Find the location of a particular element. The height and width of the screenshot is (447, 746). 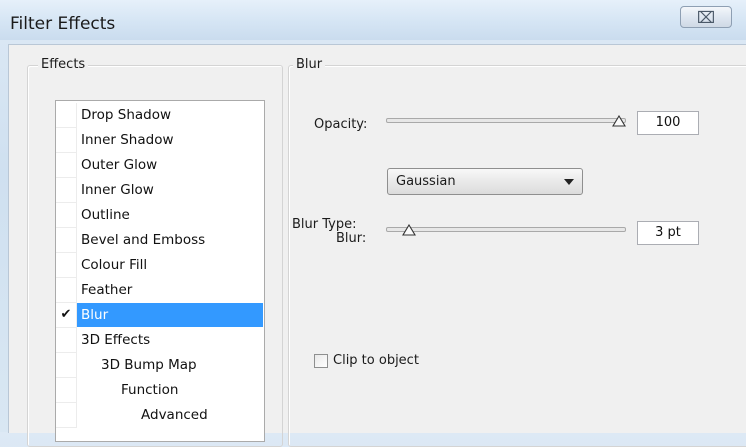

title-bar: Filter Effects ⌧ is located at coordinates (373, 20).